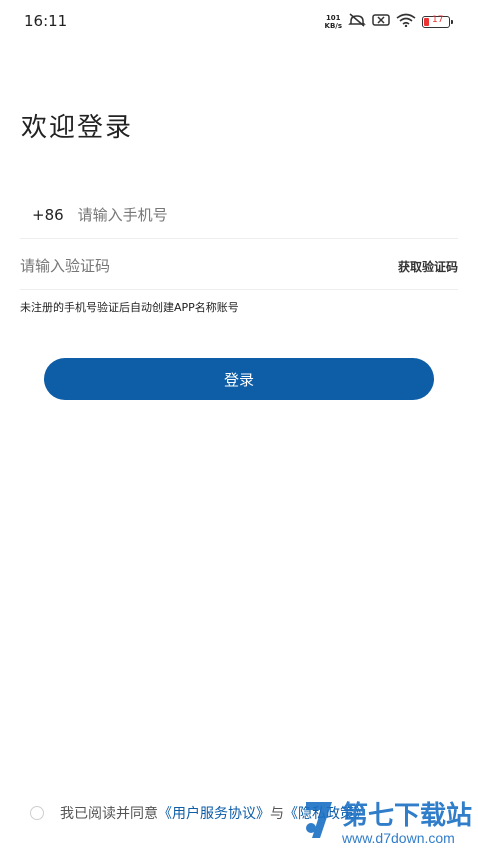 The width and height of the screenshot is (478, 850). I want to click on code-row: 获取验证码, so click(239, 266).